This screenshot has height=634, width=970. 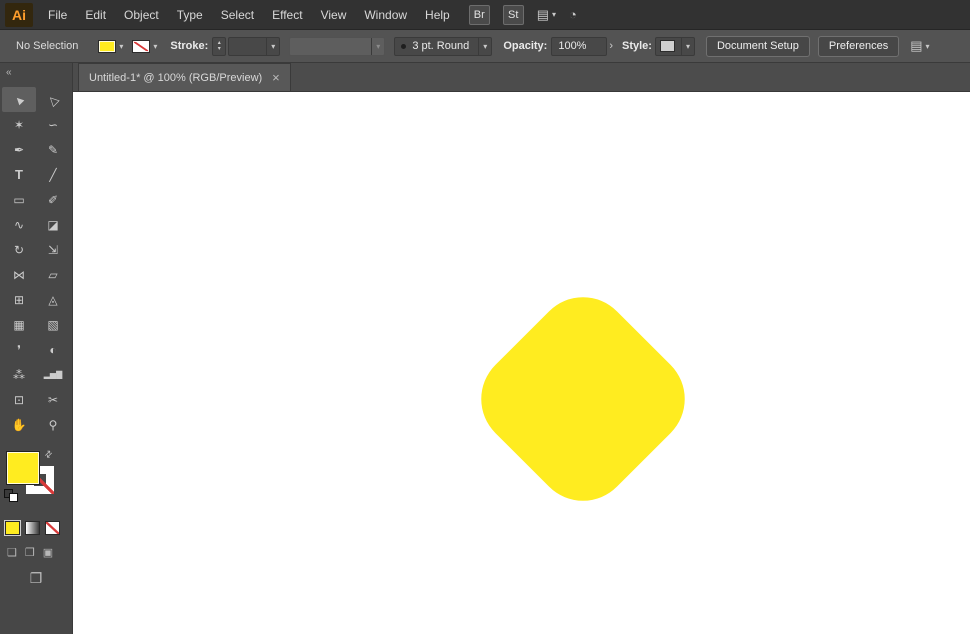 I want to click on pen-tool: ✒, so click(x=19, y=149).